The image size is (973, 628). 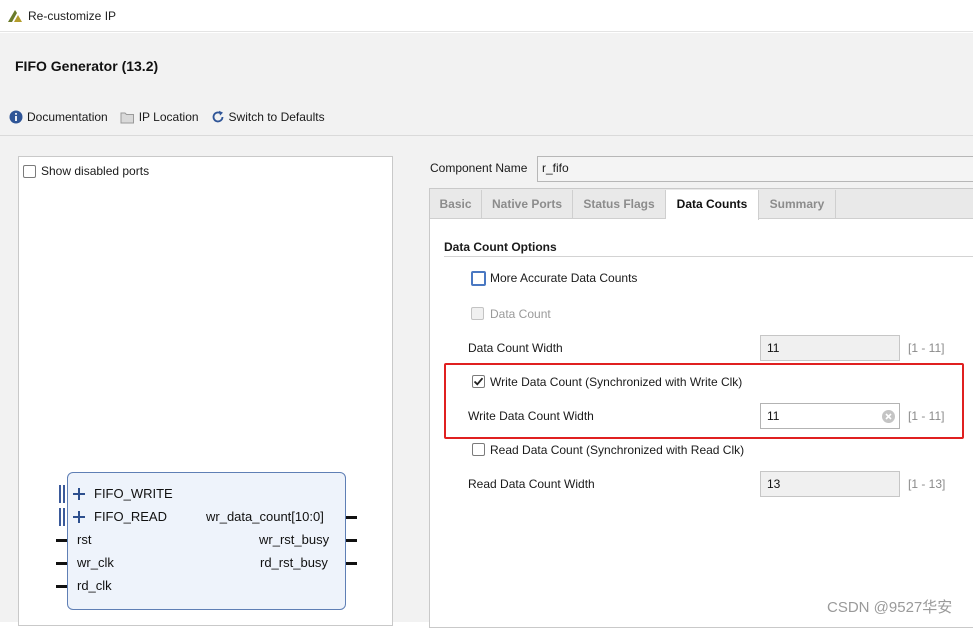 I want to click on info-icon, so click(x=16, y=117).